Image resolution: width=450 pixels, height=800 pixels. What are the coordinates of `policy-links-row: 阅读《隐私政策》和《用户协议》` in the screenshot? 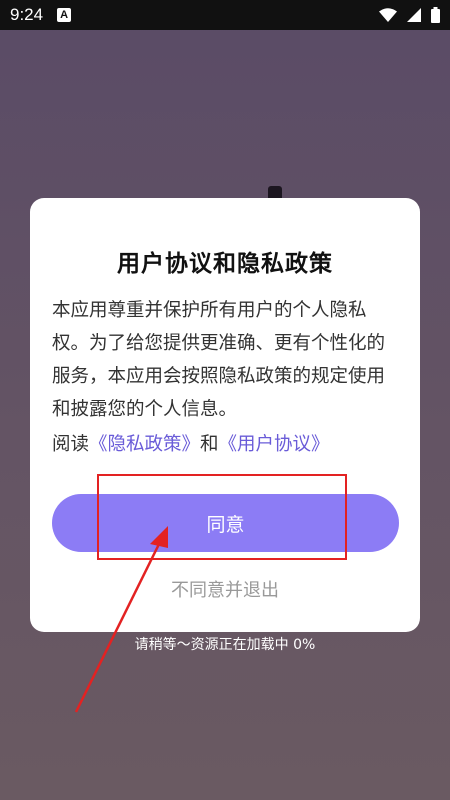 It's located at (191, 443).